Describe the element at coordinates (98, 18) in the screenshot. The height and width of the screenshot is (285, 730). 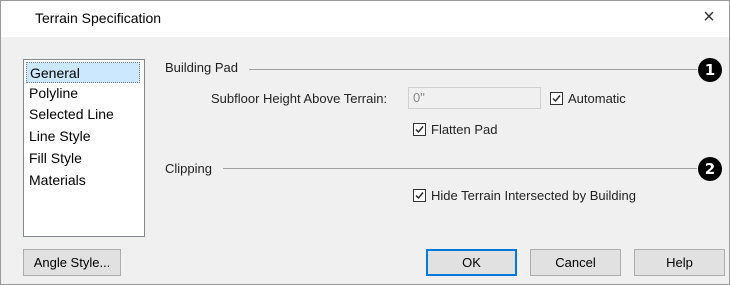
I see `dialog-title: Terrain Specification` at that location.